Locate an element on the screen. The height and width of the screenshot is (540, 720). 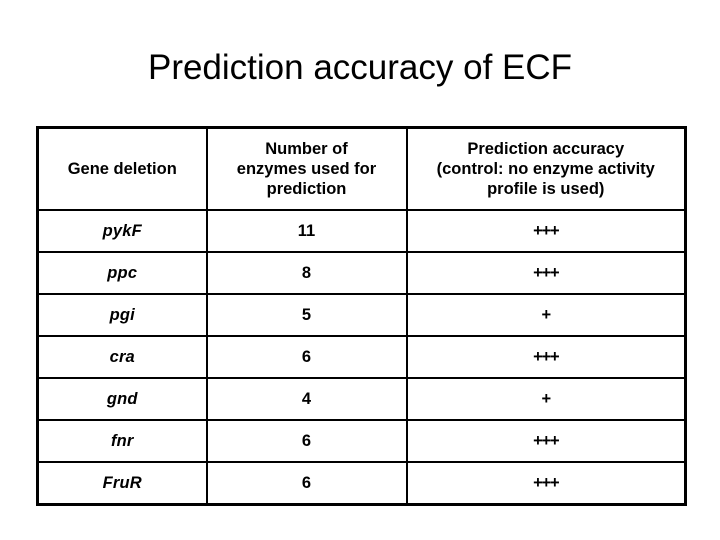
table-row: pykF 11 +++ is located at coordinates (361, 231).